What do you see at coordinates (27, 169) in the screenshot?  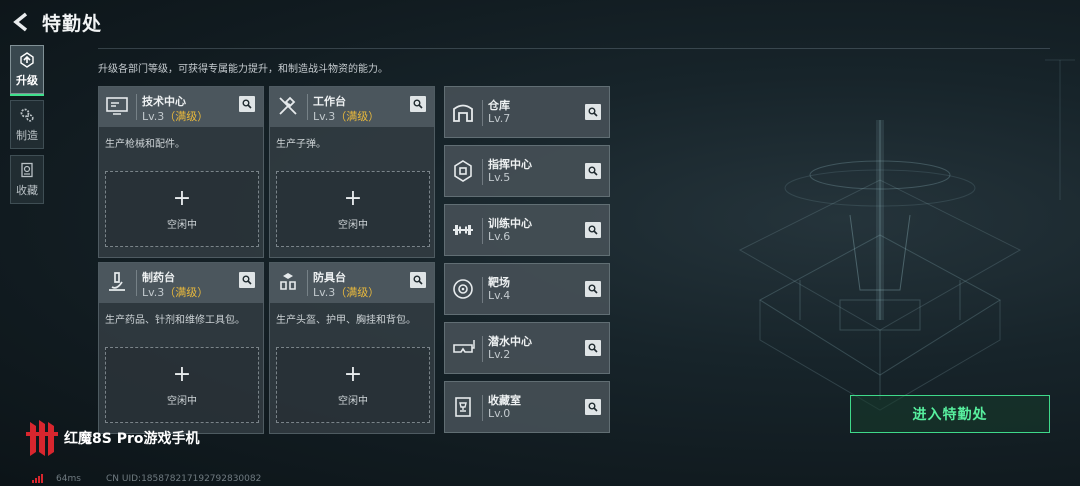 I see `collection-icon` at bounding box center [27, 169].